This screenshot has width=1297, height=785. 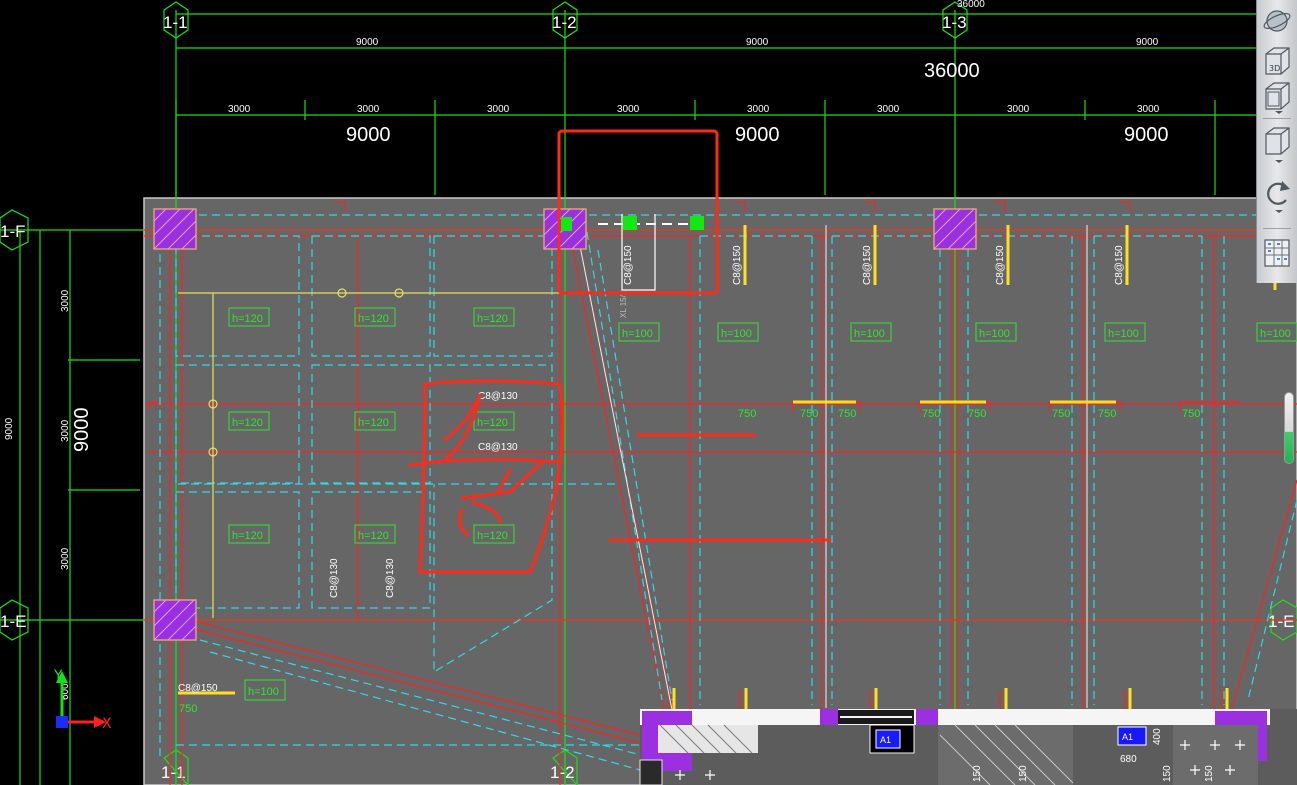 What do you see at coordinates (1274, 68) in the screenshot?
I see `view-3d-text: 3D` at bounding box center [1274, 68].